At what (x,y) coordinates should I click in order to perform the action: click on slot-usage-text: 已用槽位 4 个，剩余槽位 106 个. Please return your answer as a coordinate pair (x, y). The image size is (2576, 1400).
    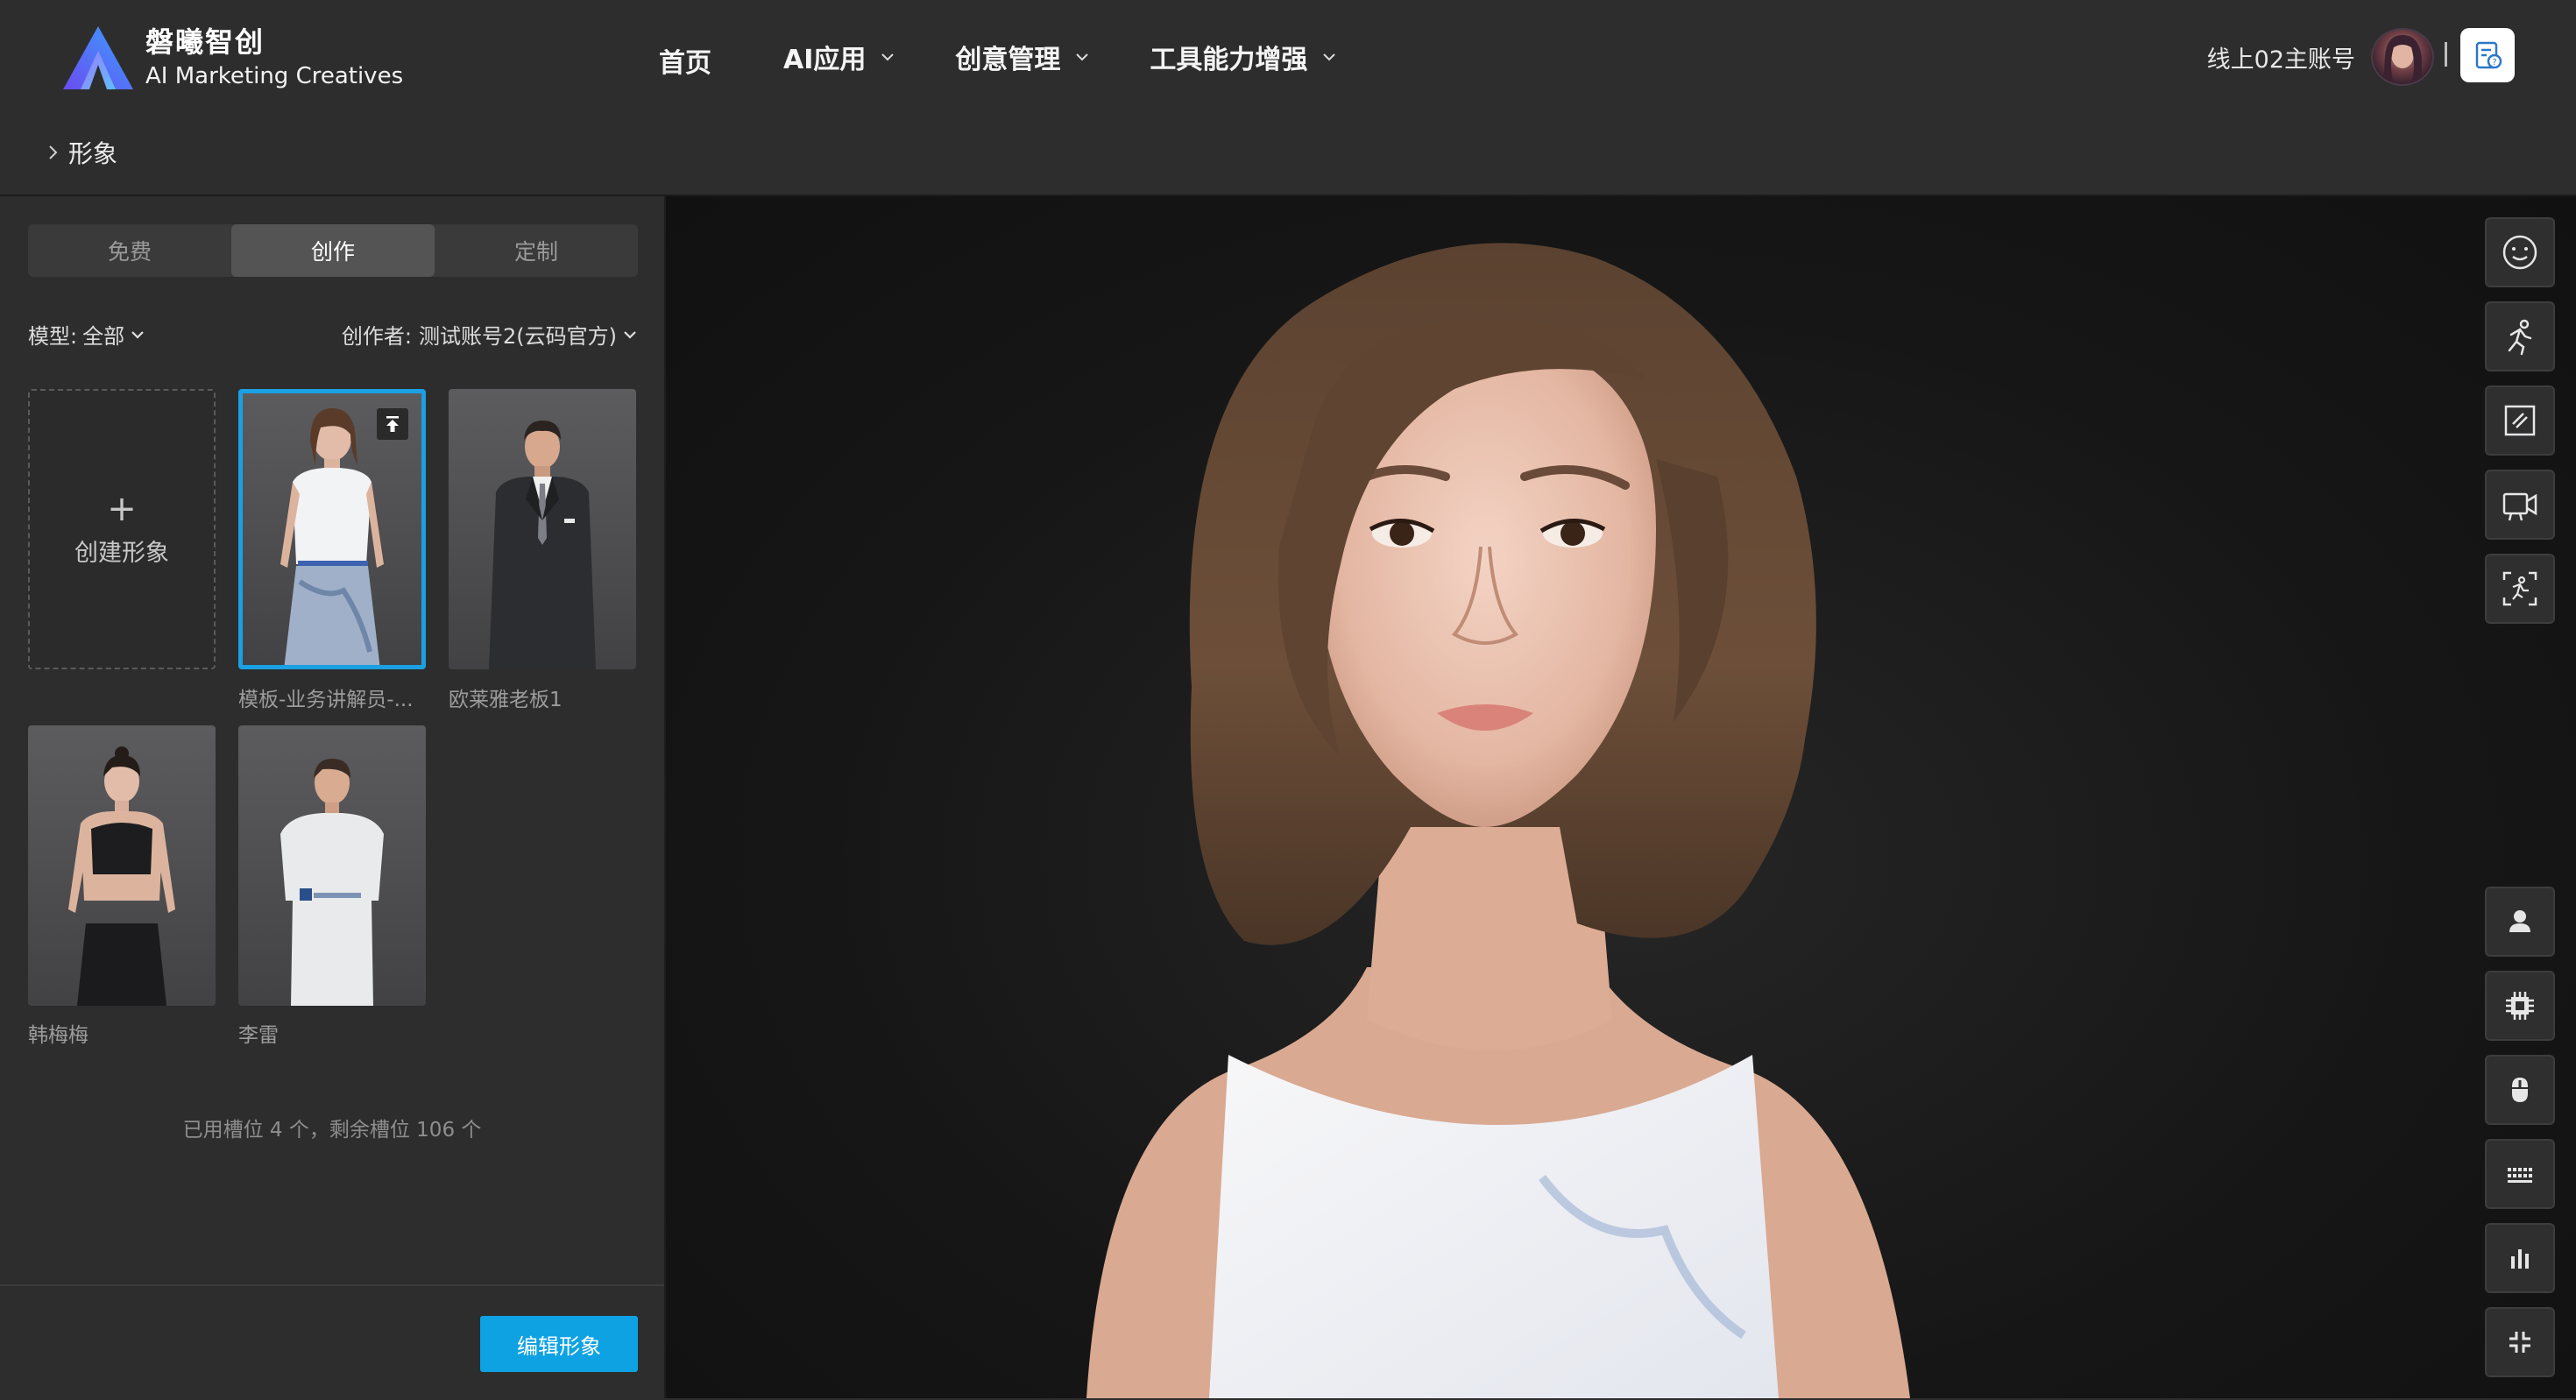
    Looking at the image, I should click on (332, 1130).